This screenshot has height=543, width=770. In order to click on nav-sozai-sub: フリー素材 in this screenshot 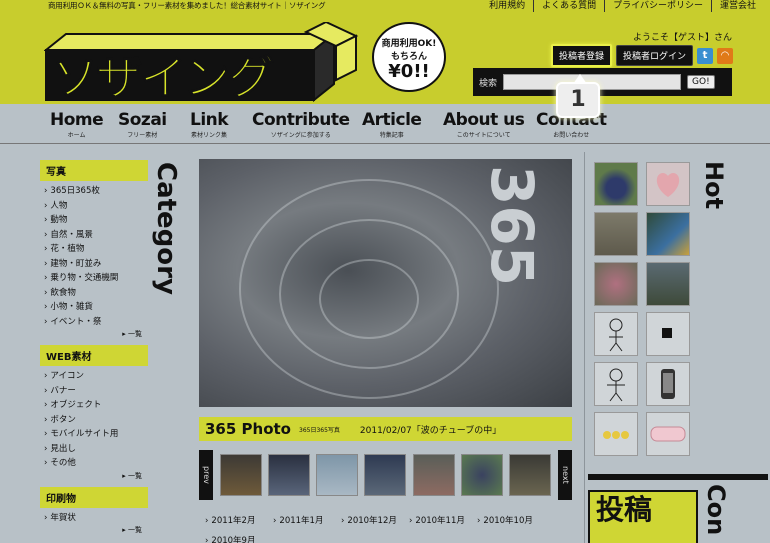, I will do `click(142, 135)`.